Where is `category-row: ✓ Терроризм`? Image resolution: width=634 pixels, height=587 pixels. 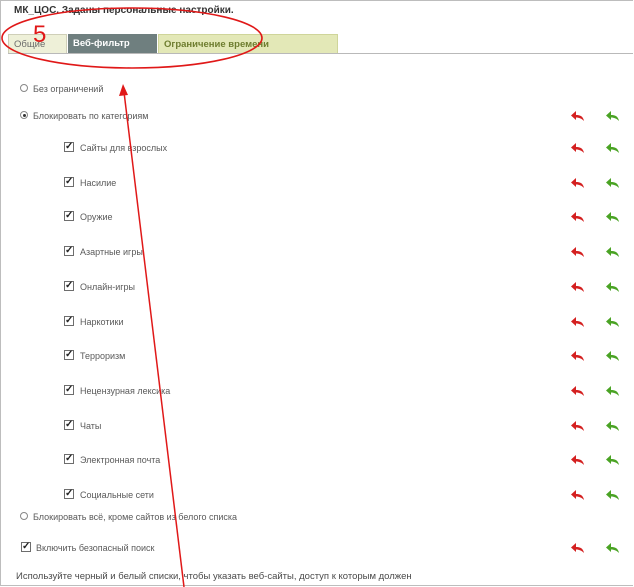 category-row: ✓ Терроризм is located at coordinates (317, 357).